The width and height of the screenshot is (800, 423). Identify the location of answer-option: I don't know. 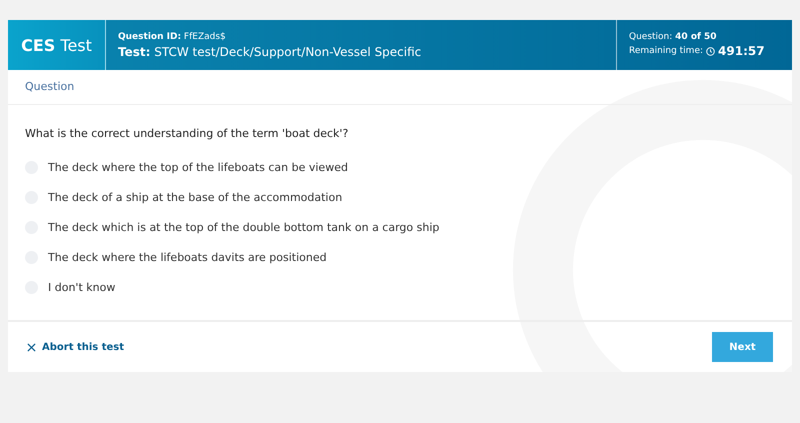
(82, 287).